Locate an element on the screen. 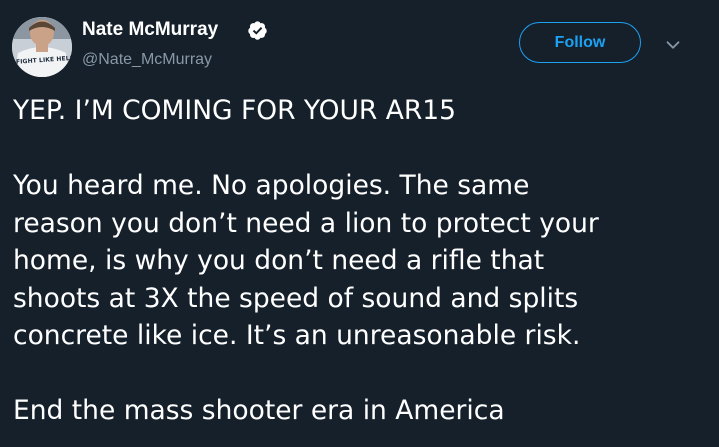 This screenshot has height=447, width=719. avatar: FIGHT LIKE HELL is located at coordinates (42, 47).